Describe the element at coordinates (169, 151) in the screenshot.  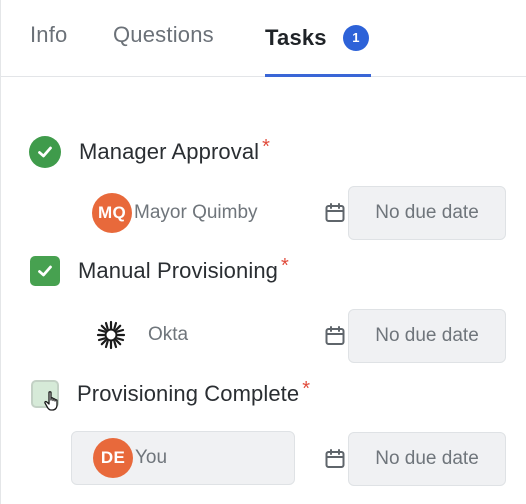
I see `task-title: Manager Approval` at that location.